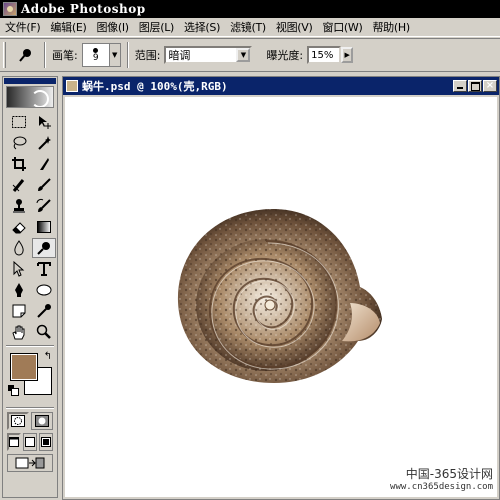 This screenshot has width=500, height=500. Describe the element at coordinates (281, 86) in the screenshot. I see `document-title-bar: 蜗牛.psd @ 100%(壳,RGB) ×` at that location.